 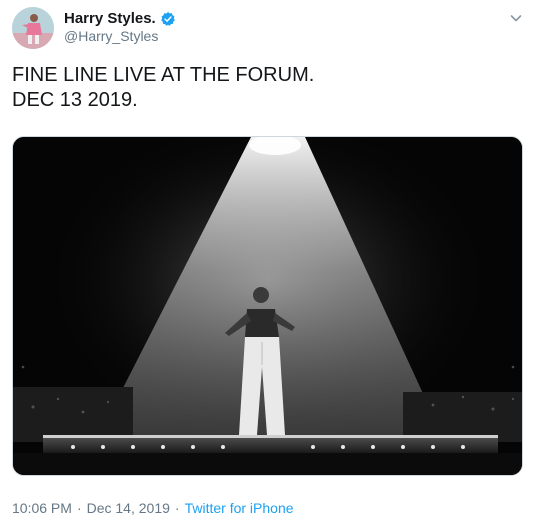 What do you see at coordinates (42, 508) in the screenshot?
I see `tweet-time: 10:06 PM` at bounding box center [42, 508].